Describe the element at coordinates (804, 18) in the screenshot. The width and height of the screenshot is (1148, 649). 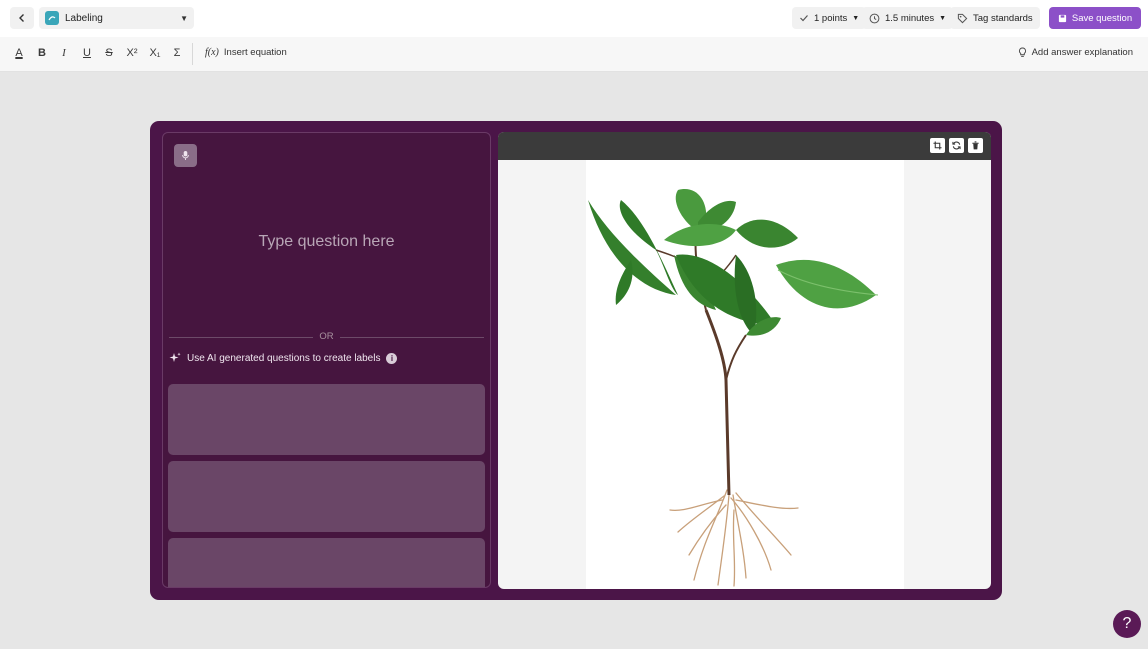
I see `check-icon` at that location.